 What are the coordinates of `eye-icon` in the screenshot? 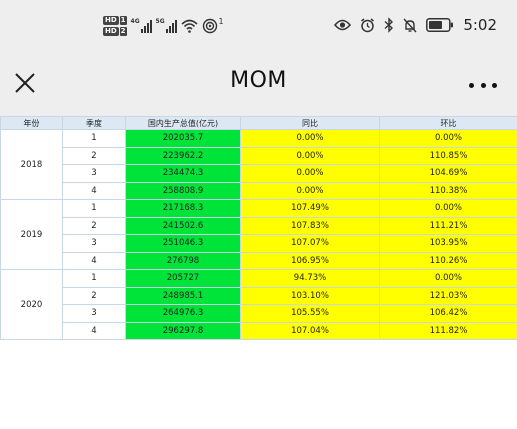 It's located at (343, 25).